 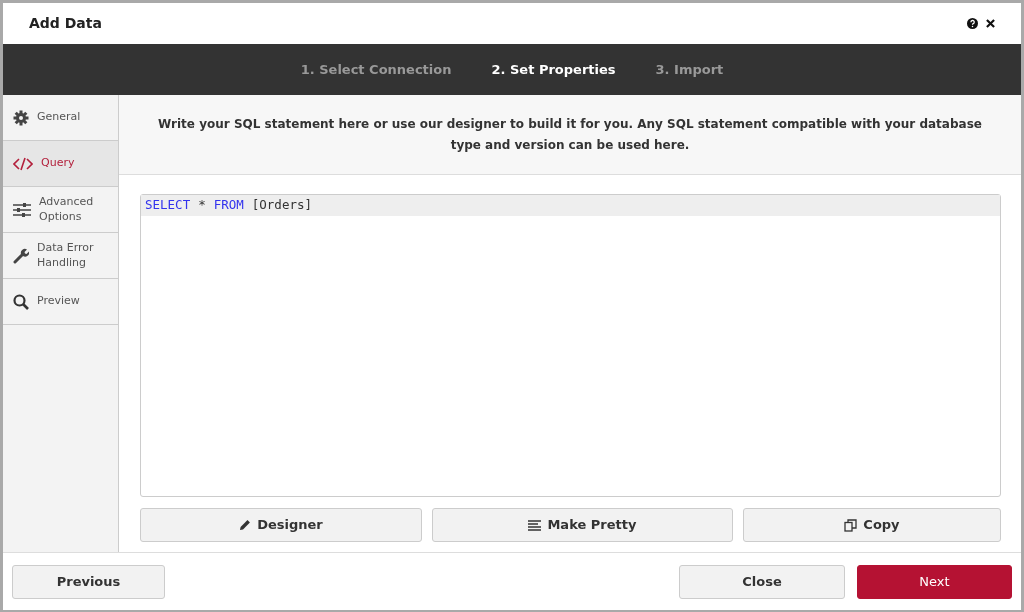 I want to click on pencil-button: Designer, so click(x=281, y=525).